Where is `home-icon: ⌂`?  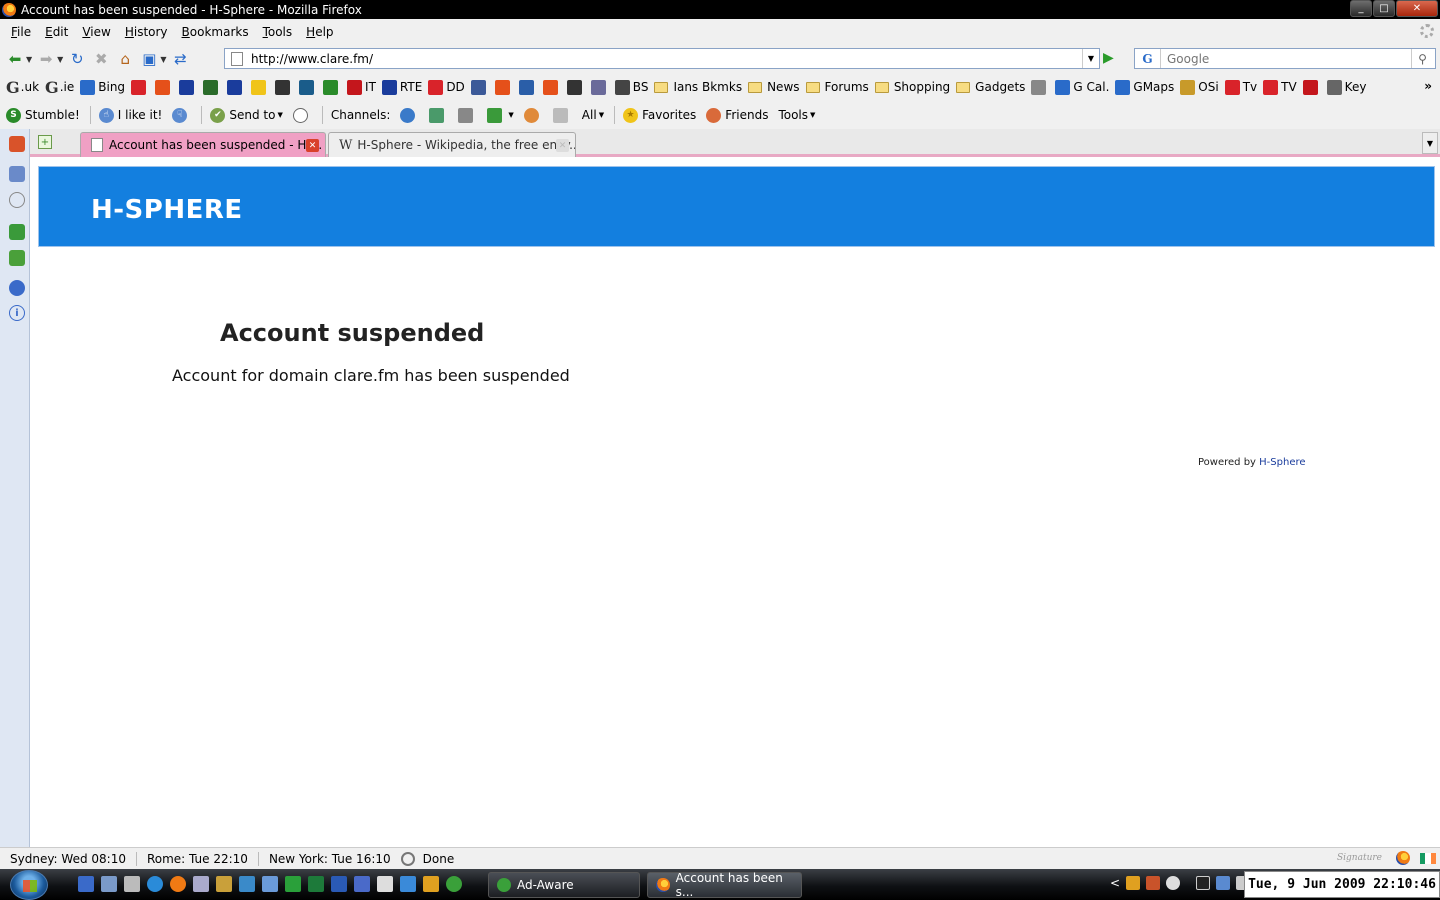
home-icon: ⌂ is located at coordinates (125, 59).